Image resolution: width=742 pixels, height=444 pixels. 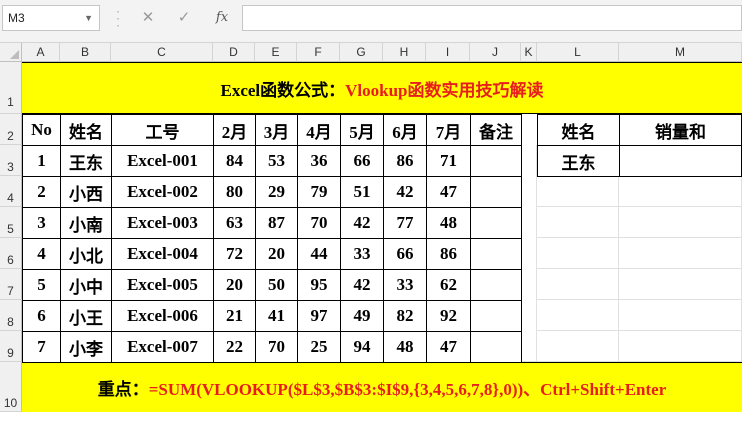 I want to click on header-feb: 2月, so click(x=234, y=130).